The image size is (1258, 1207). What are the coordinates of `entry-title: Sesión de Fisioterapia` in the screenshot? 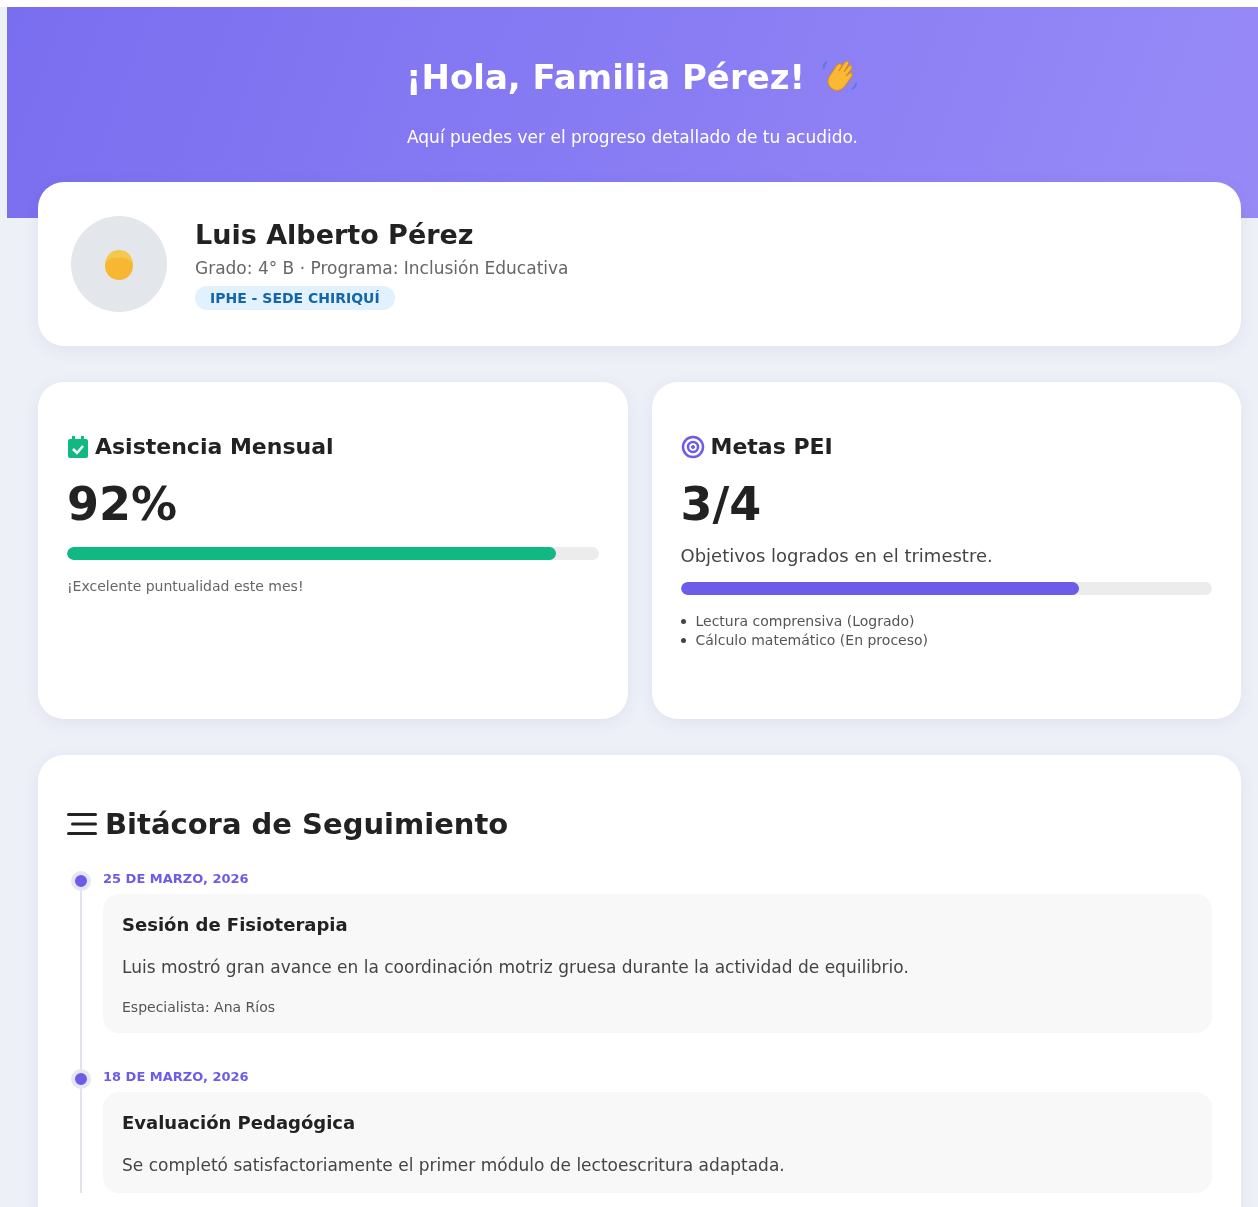 It's located at (235, 924).